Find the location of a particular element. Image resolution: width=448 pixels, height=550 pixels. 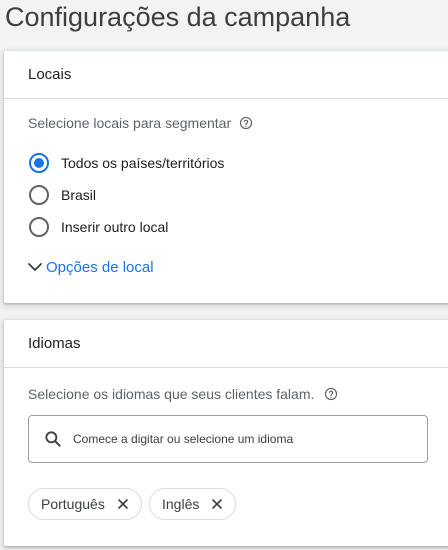

radio-button-other-location is located at coordinates (39, 227).